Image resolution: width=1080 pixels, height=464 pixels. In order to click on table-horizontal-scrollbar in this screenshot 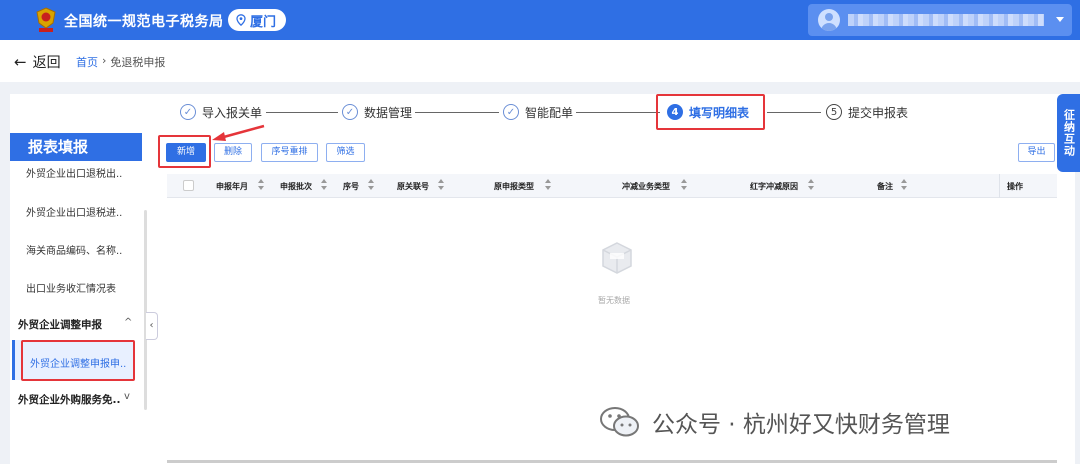, I will do `click(612, 461)`.